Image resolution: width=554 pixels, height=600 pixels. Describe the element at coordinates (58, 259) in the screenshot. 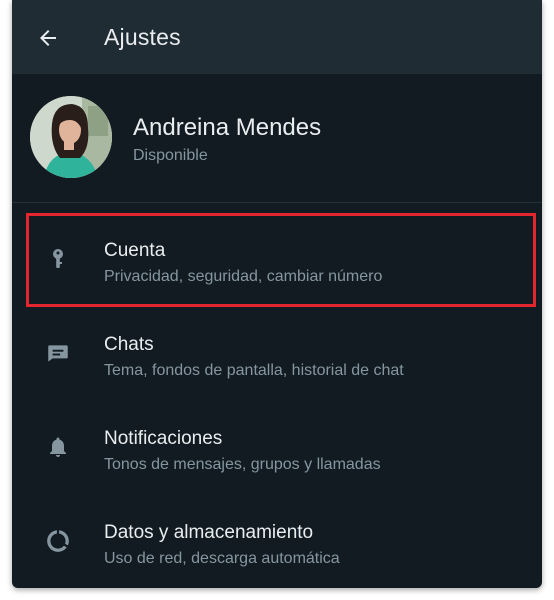

I see `key-icon` at that location.